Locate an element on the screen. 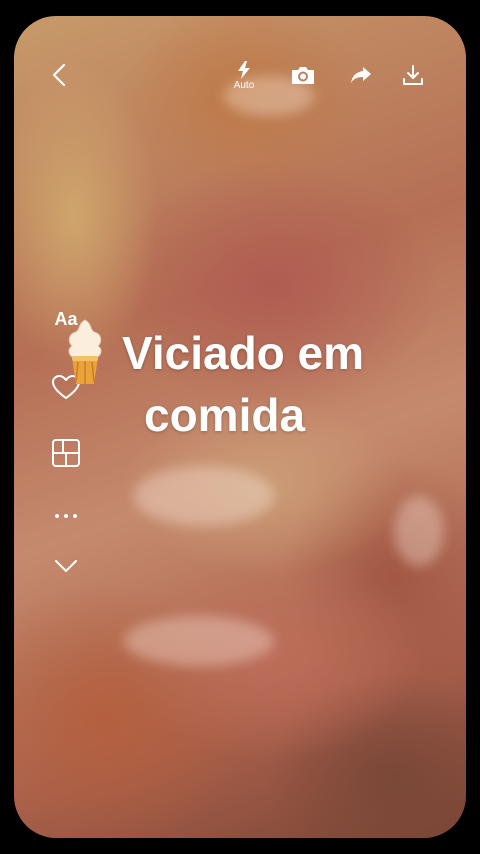  layout-button is located at coordinates (66, 453).